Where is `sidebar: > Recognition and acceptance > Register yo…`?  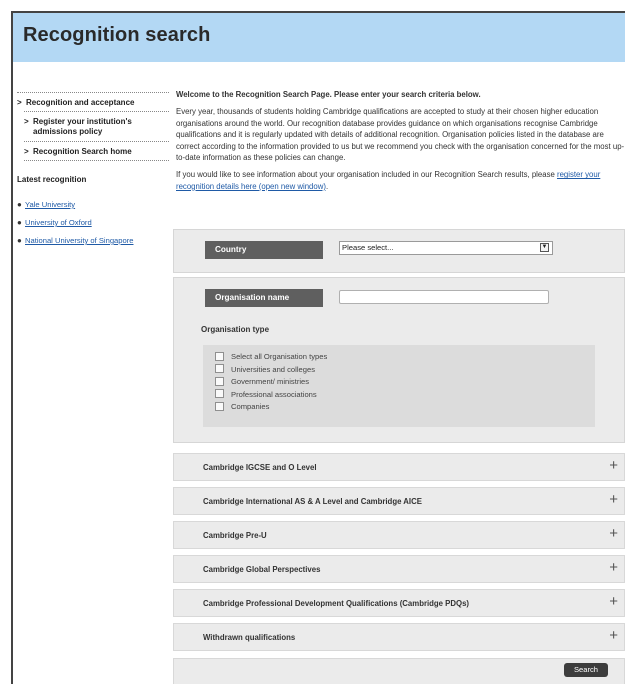 sidebar: > Recognition and acceptance > Register yo… is located at coordinates (93, 173).